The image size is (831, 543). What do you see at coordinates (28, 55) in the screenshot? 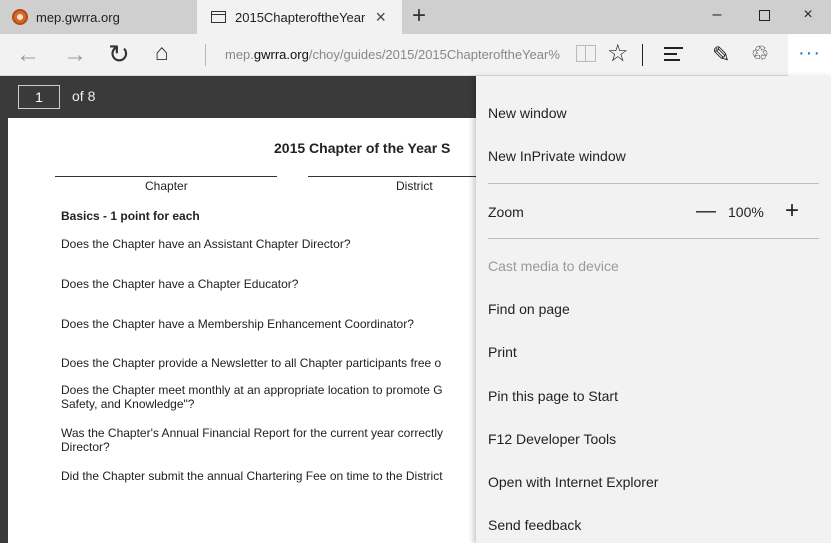
I see `back-arrow-icon: ←` at bounding box center [28, 55].